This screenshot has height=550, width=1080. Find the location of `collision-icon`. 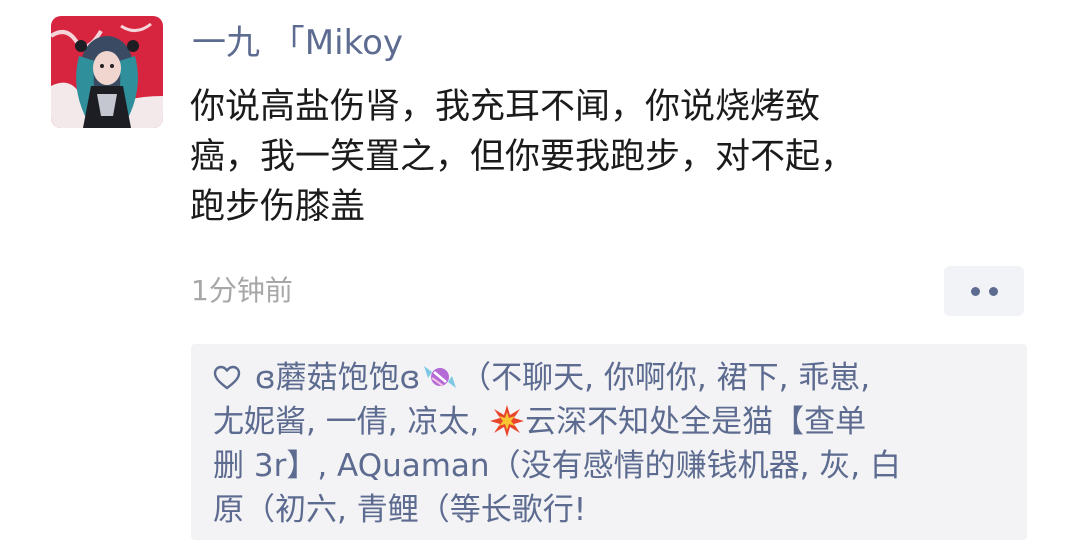

collision-icon is located at coordinates (507, 421).